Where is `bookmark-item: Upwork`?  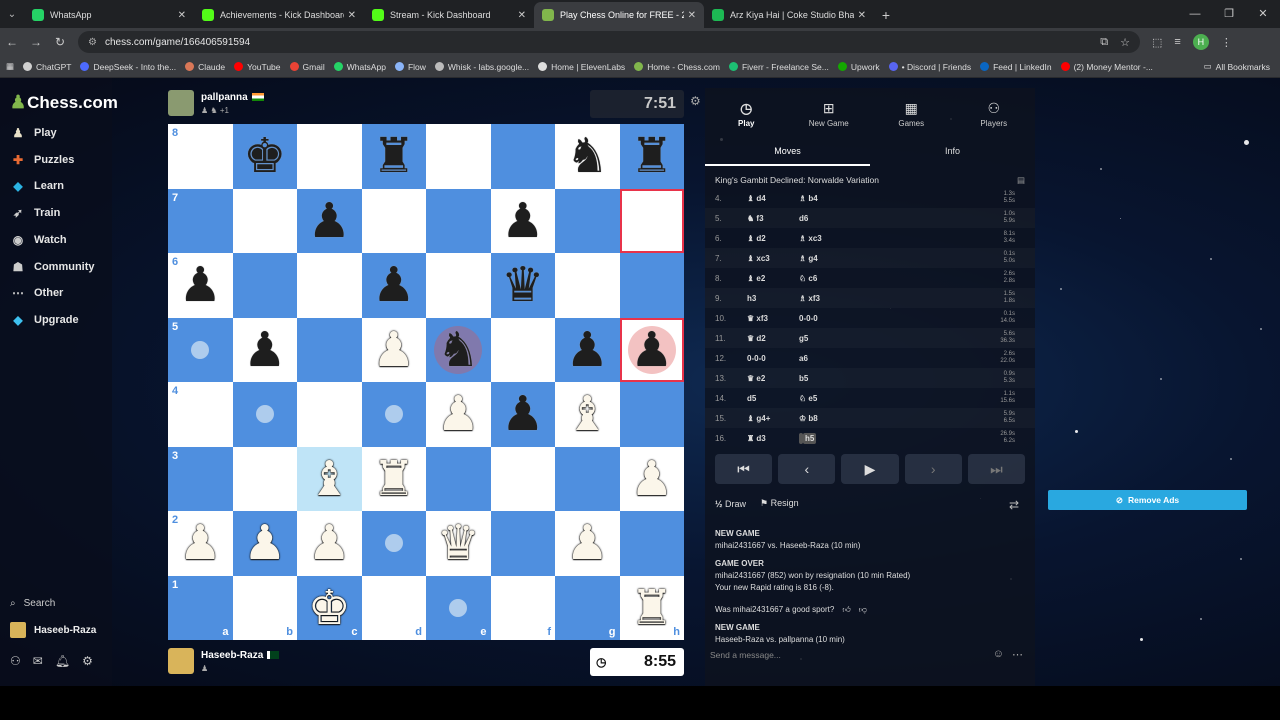 bookmark-item: Upwork is located at coordinates (858, 67).